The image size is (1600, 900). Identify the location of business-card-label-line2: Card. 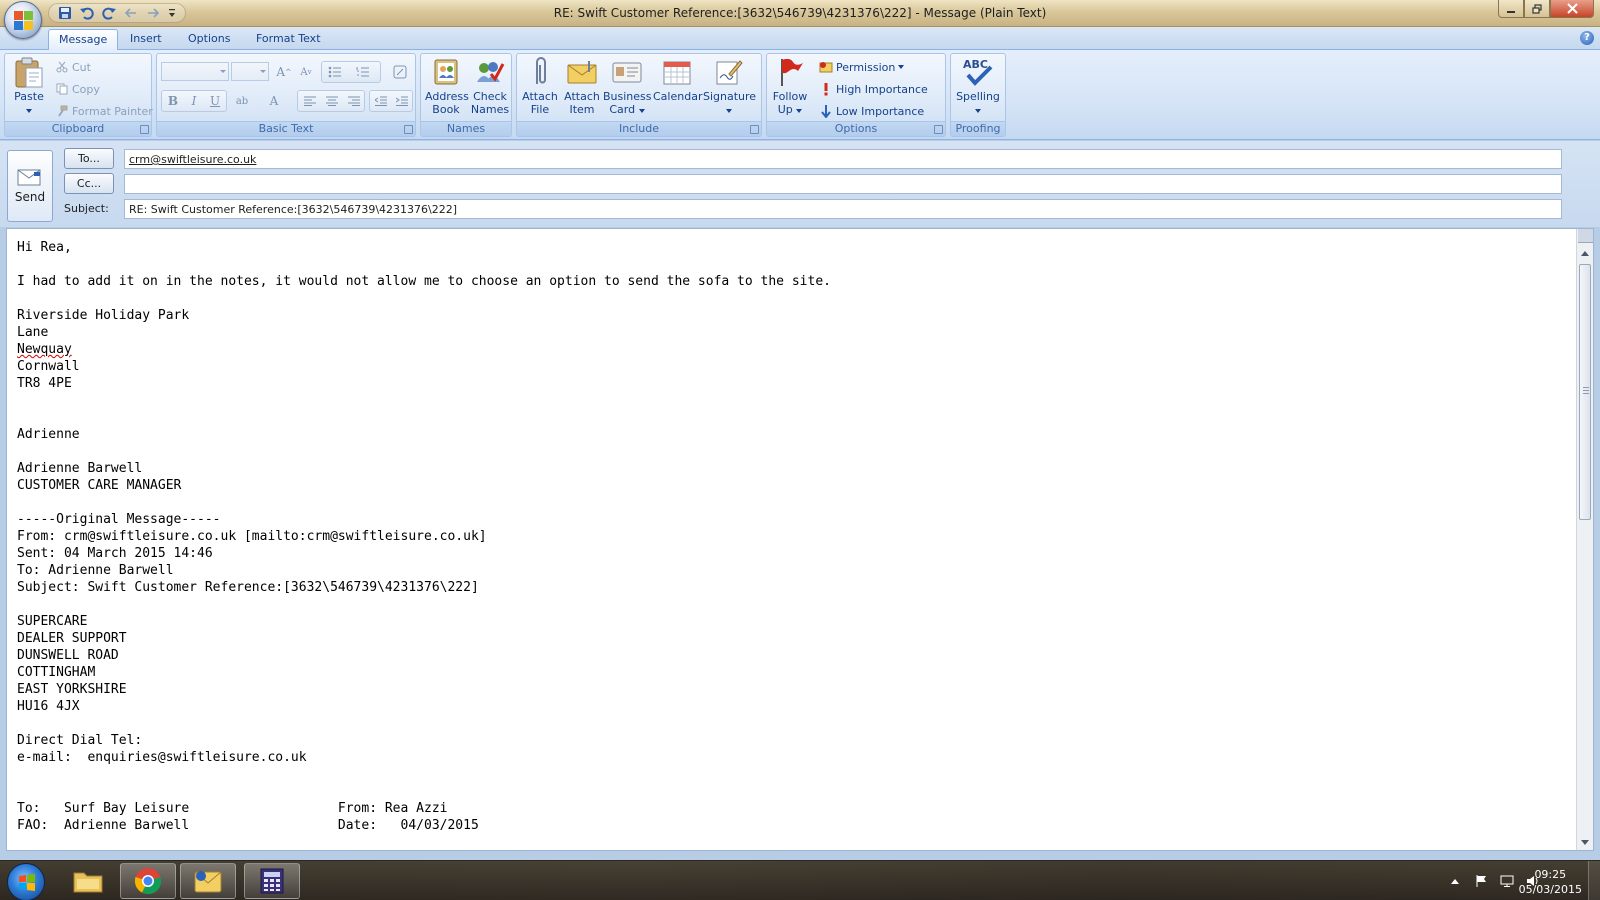
(627, 109).